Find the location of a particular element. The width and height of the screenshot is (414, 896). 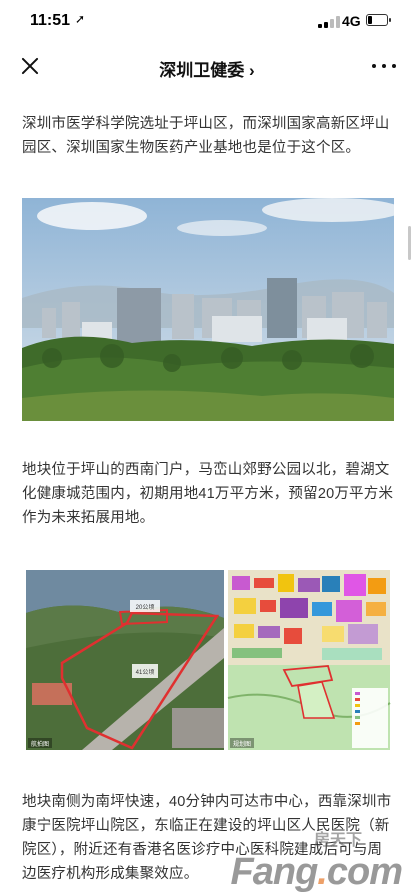

battery-icon is located at coordinates (378, 20).